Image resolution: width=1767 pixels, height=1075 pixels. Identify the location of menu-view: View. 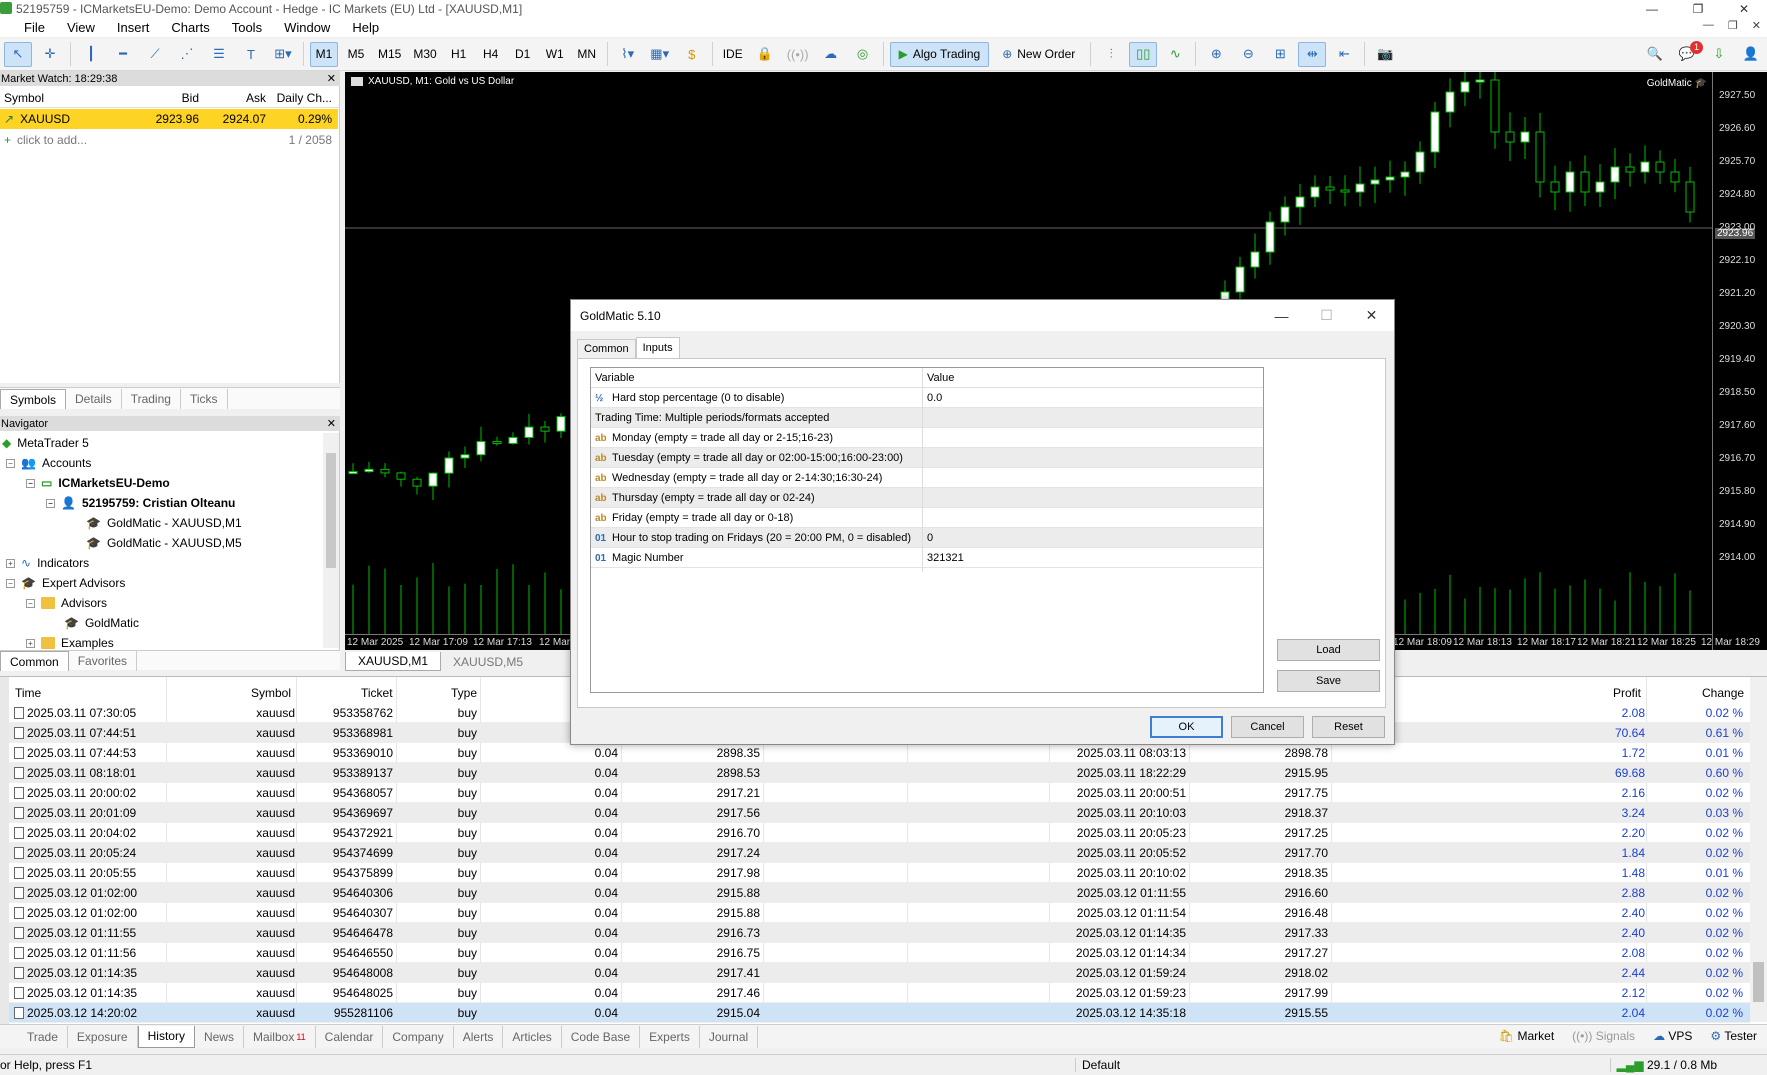
(81, 27).